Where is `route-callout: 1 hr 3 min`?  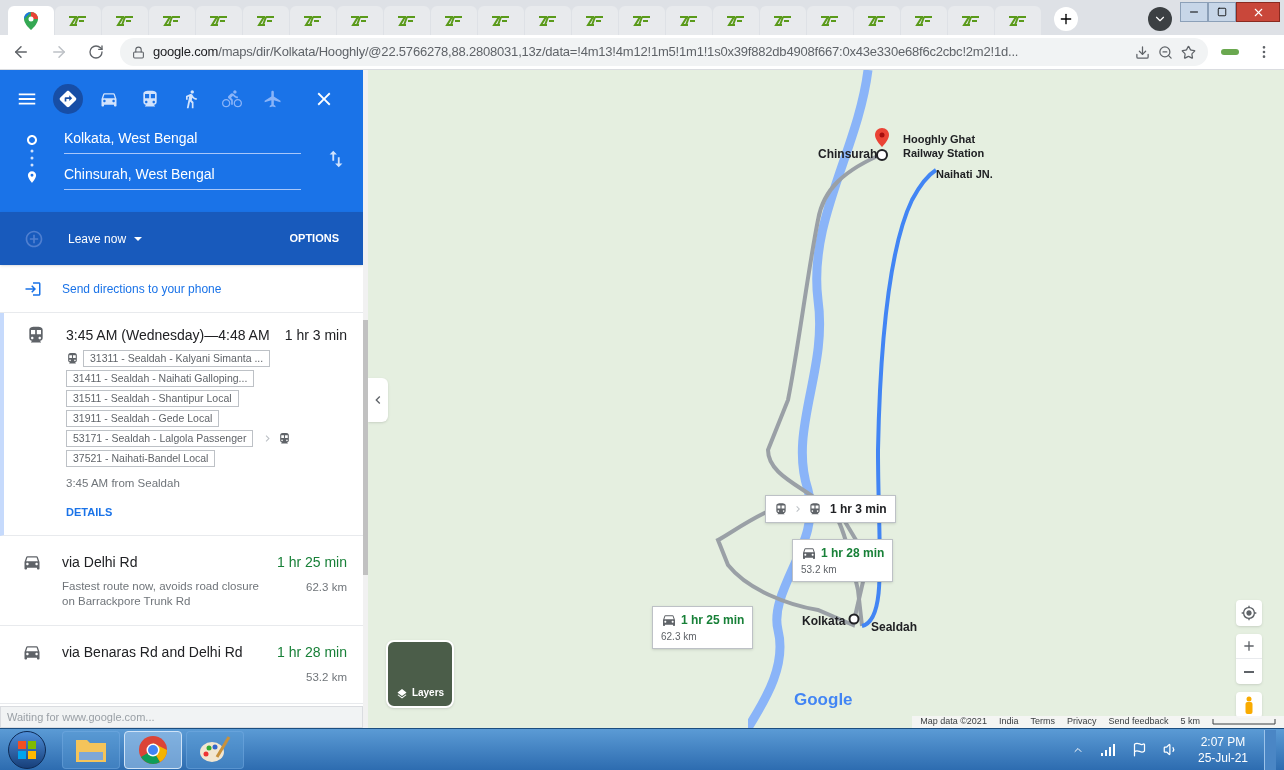
route-callout: 1 hr 3 min is located at coordinates (830, 509).